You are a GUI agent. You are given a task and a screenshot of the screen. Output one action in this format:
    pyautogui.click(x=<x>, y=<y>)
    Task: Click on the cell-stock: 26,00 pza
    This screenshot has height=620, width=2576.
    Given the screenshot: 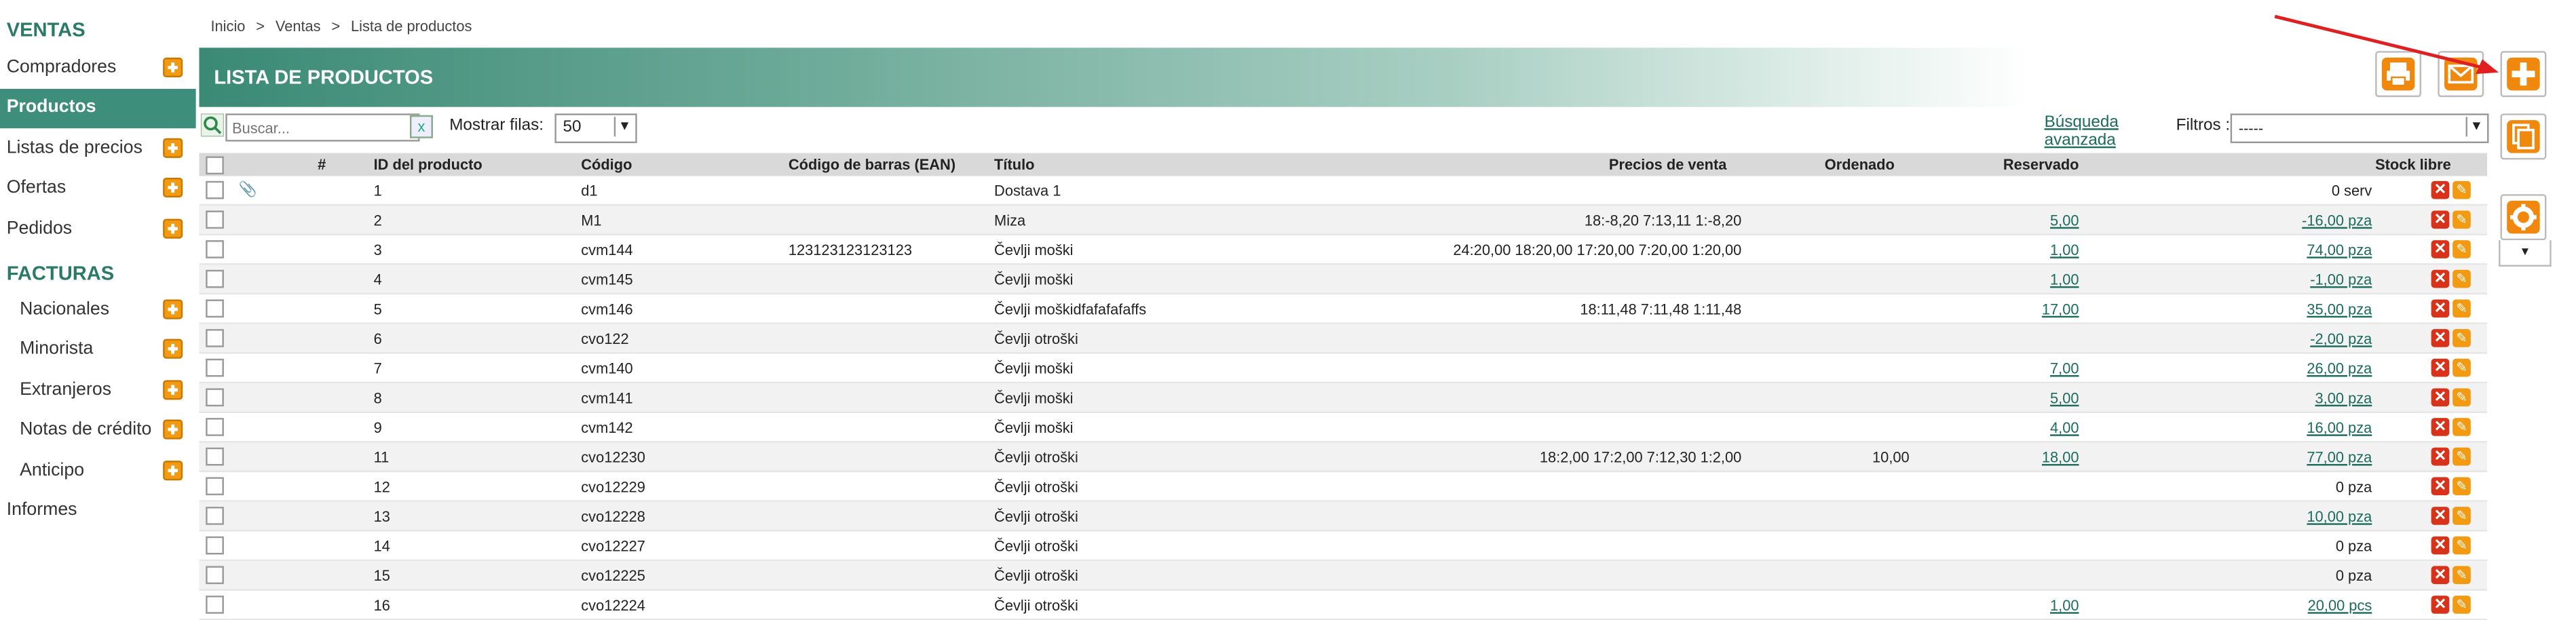 What is the action you would take?
    pyautogui.click(x=2339, y=368)
    